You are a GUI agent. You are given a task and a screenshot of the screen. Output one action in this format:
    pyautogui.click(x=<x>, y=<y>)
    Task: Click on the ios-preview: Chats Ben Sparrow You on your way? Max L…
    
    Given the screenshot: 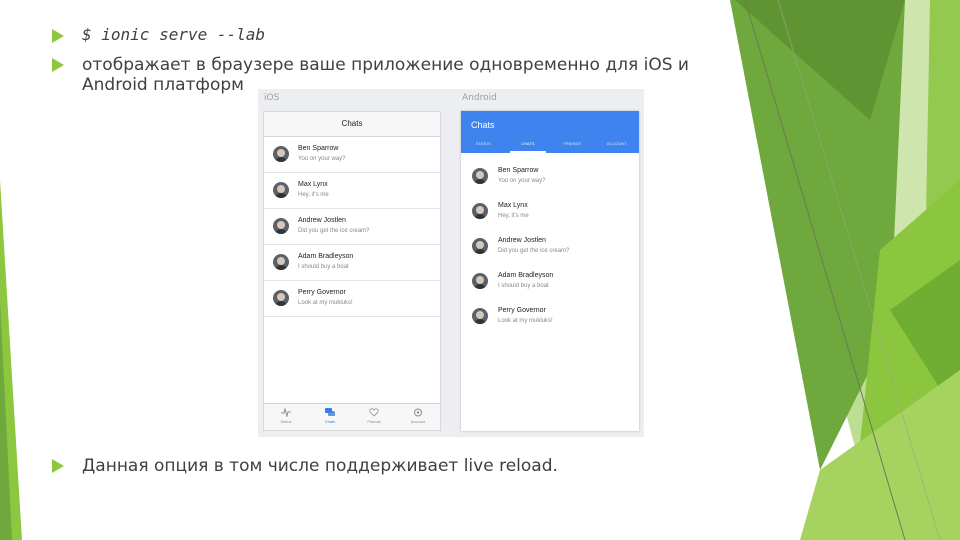 What is the action you would take?
    pyautogui.click(x=352, y=271)
    